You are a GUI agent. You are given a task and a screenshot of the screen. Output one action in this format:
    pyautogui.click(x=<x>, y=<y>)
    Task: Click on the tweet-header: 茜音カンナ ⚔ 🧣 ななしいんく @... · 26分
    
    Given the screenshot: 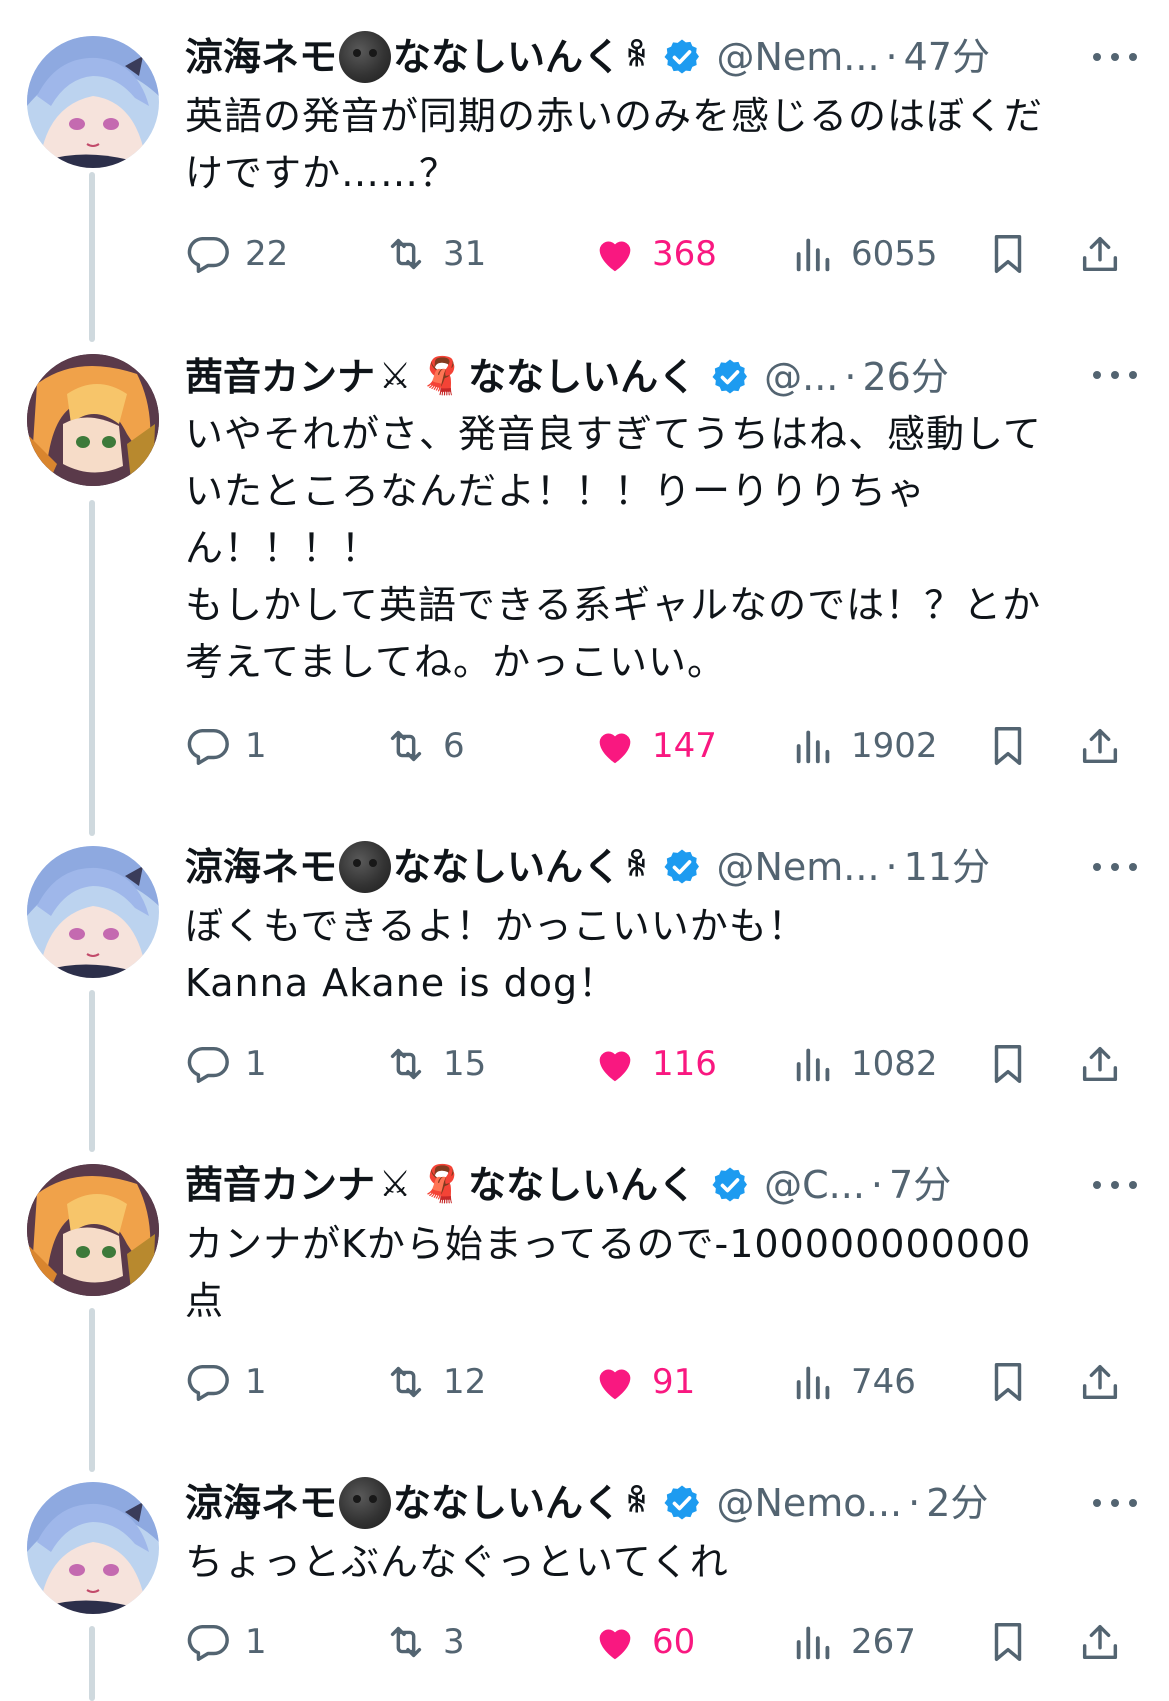 What is the action you would take?
    pyautogui.click(x=567, y=377)
    